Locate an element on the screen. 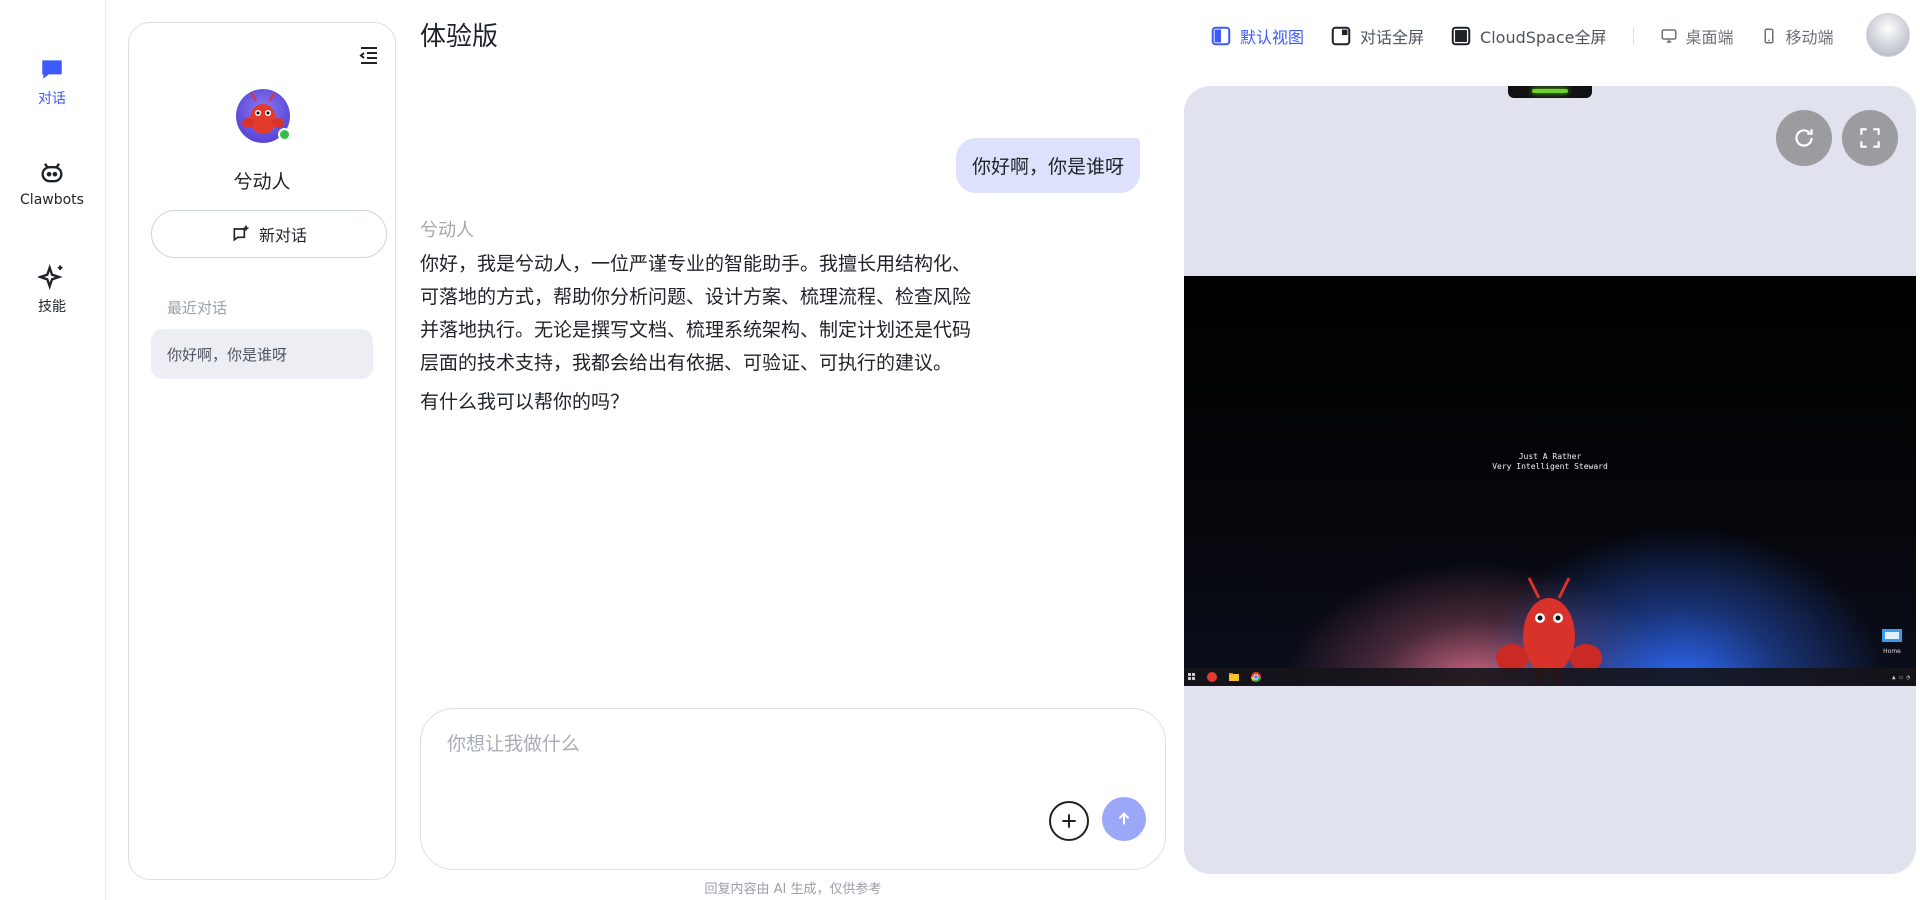 This screenshot has width=1920, height=900. online-status-dot is located at coordinates (284, 134).